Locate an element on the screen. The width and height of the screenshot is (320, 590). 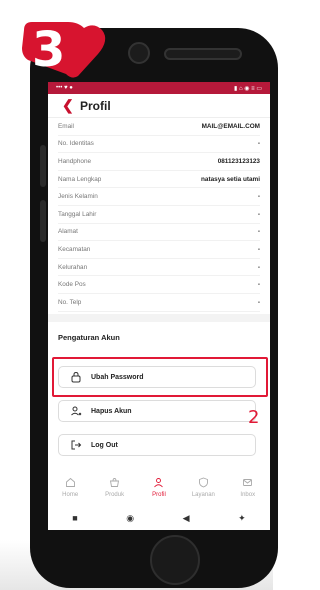
profile-row-label: No. Identitas is located at coordinates (76, 144).